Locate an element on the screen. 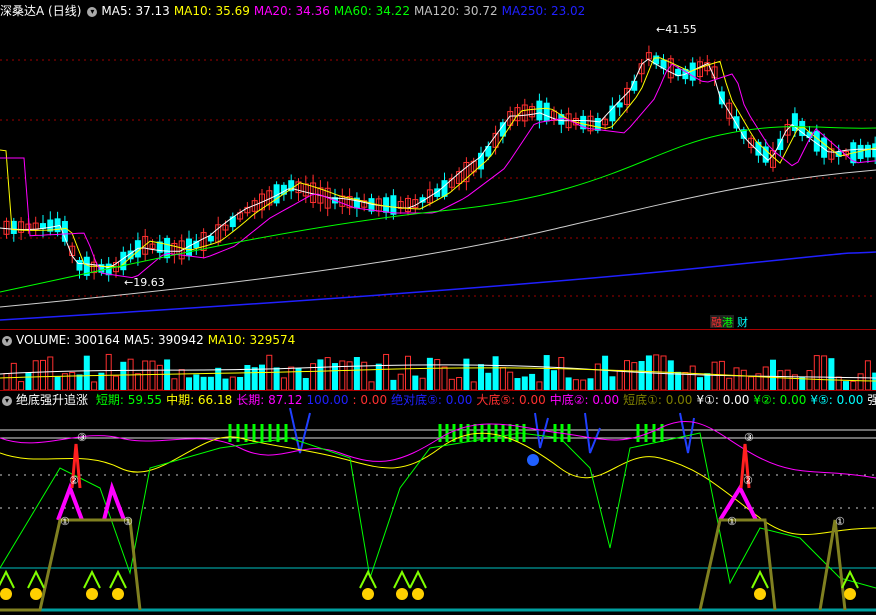 The height and width of the screenshot is (615, 876). big-bottom-peak is located at coordinates (410, 466).